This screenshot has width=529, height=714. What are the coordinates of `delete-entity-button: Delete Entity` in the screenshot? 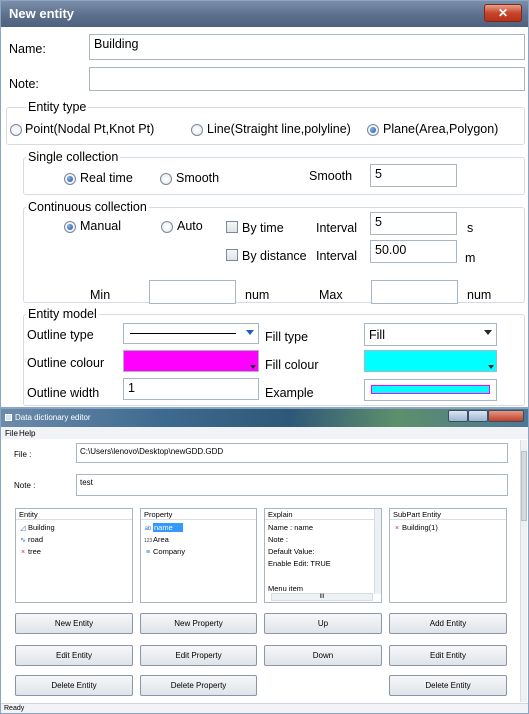 It's located at (74, 685).